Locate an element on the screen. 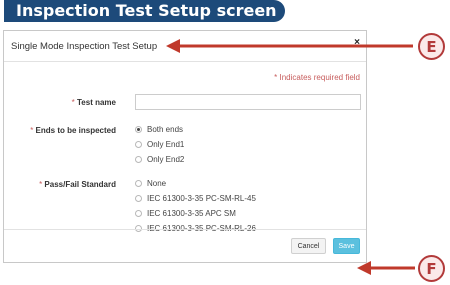 The width and height of the screenshot is (450, 285). arrow-f-head is located at coordinates (364, 268).